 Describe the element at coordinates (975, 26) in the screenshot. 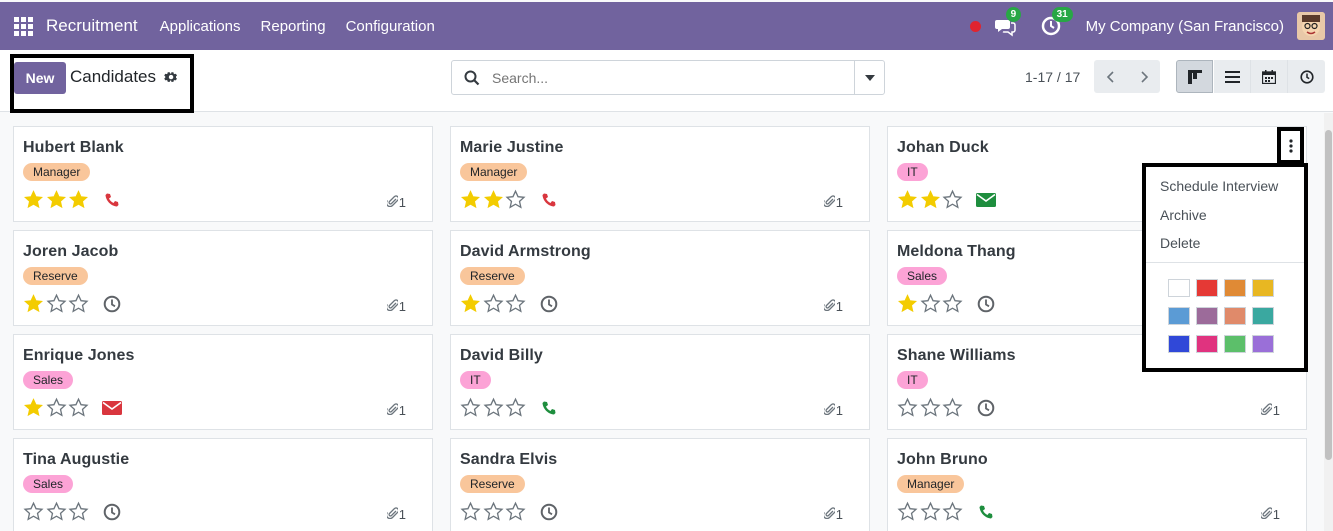

I see `record-indicator-icon` at that location.